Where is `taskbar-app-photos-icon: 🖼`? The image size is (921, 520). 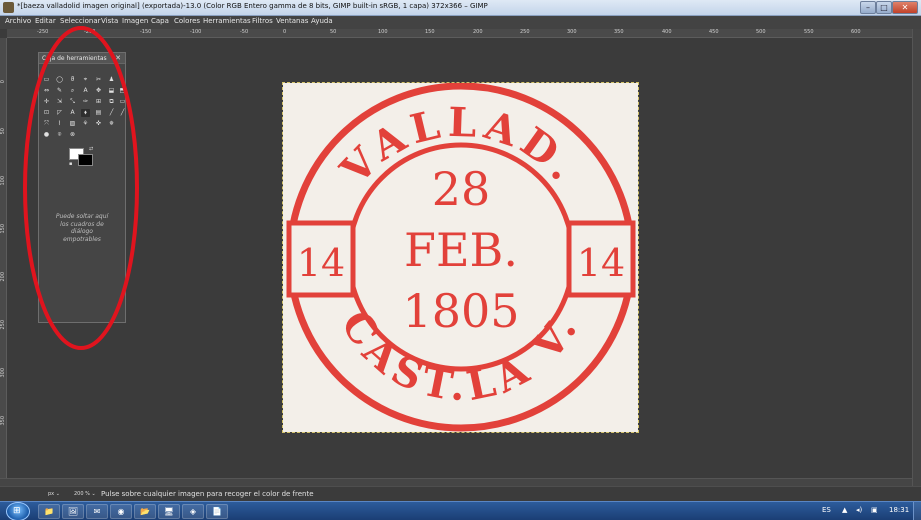
taskbar-app-photos-icon: 🖼 is located at coordinates (73, 511).